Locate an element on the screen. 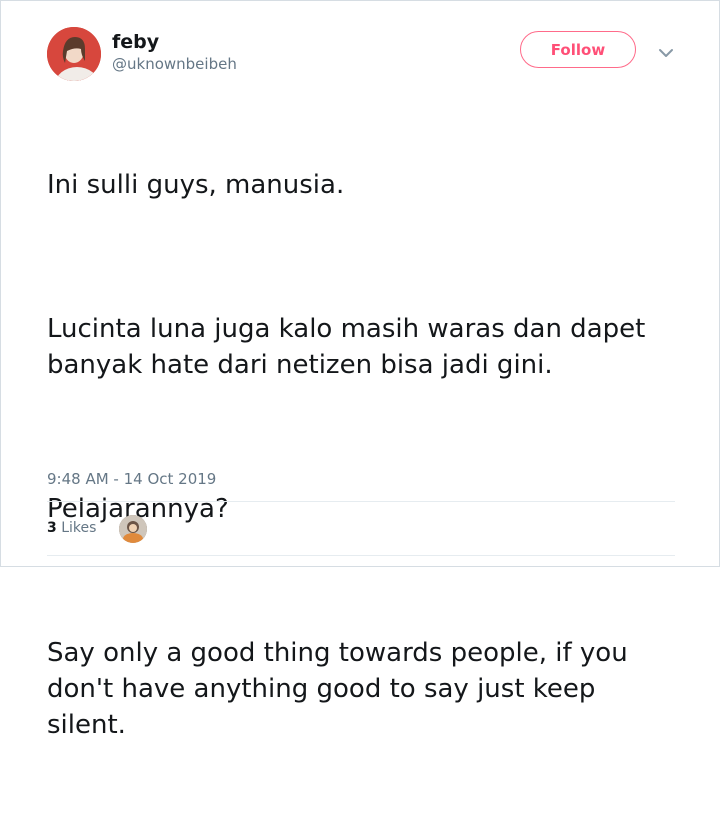 The height and width of the screenshot is (815, 720). author-avatar is located at coordinates (74, 54).